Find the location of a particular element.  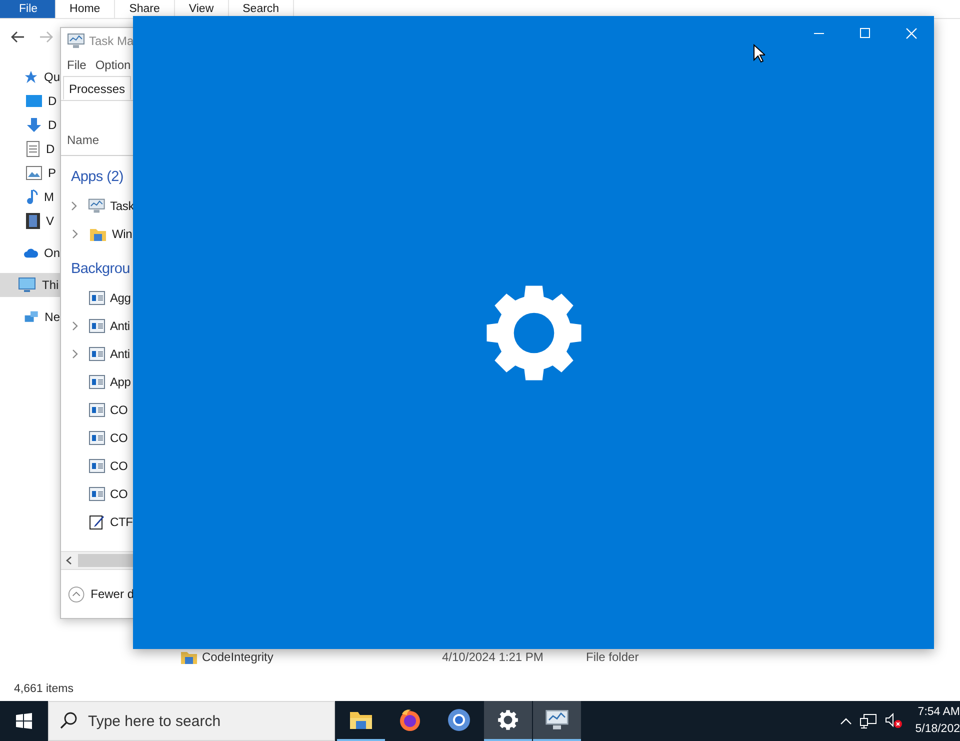

search-icon is located at coordinates (68, 720).